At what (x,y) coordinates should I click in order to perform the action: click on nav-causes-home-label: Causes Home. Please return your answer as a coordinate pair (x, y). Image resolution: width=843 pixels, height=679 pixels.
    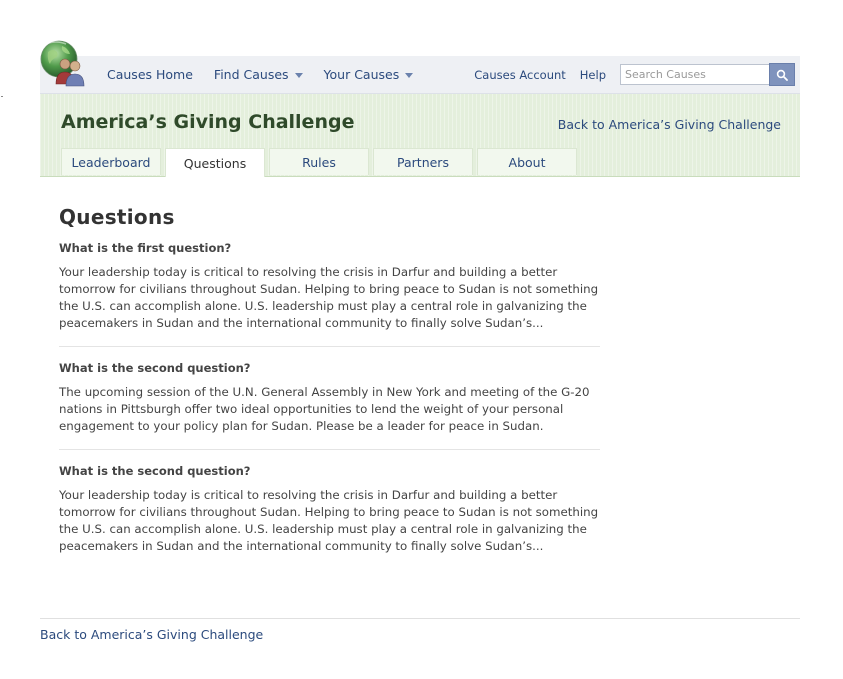
    Looking at the image, I should click on (150, 74).